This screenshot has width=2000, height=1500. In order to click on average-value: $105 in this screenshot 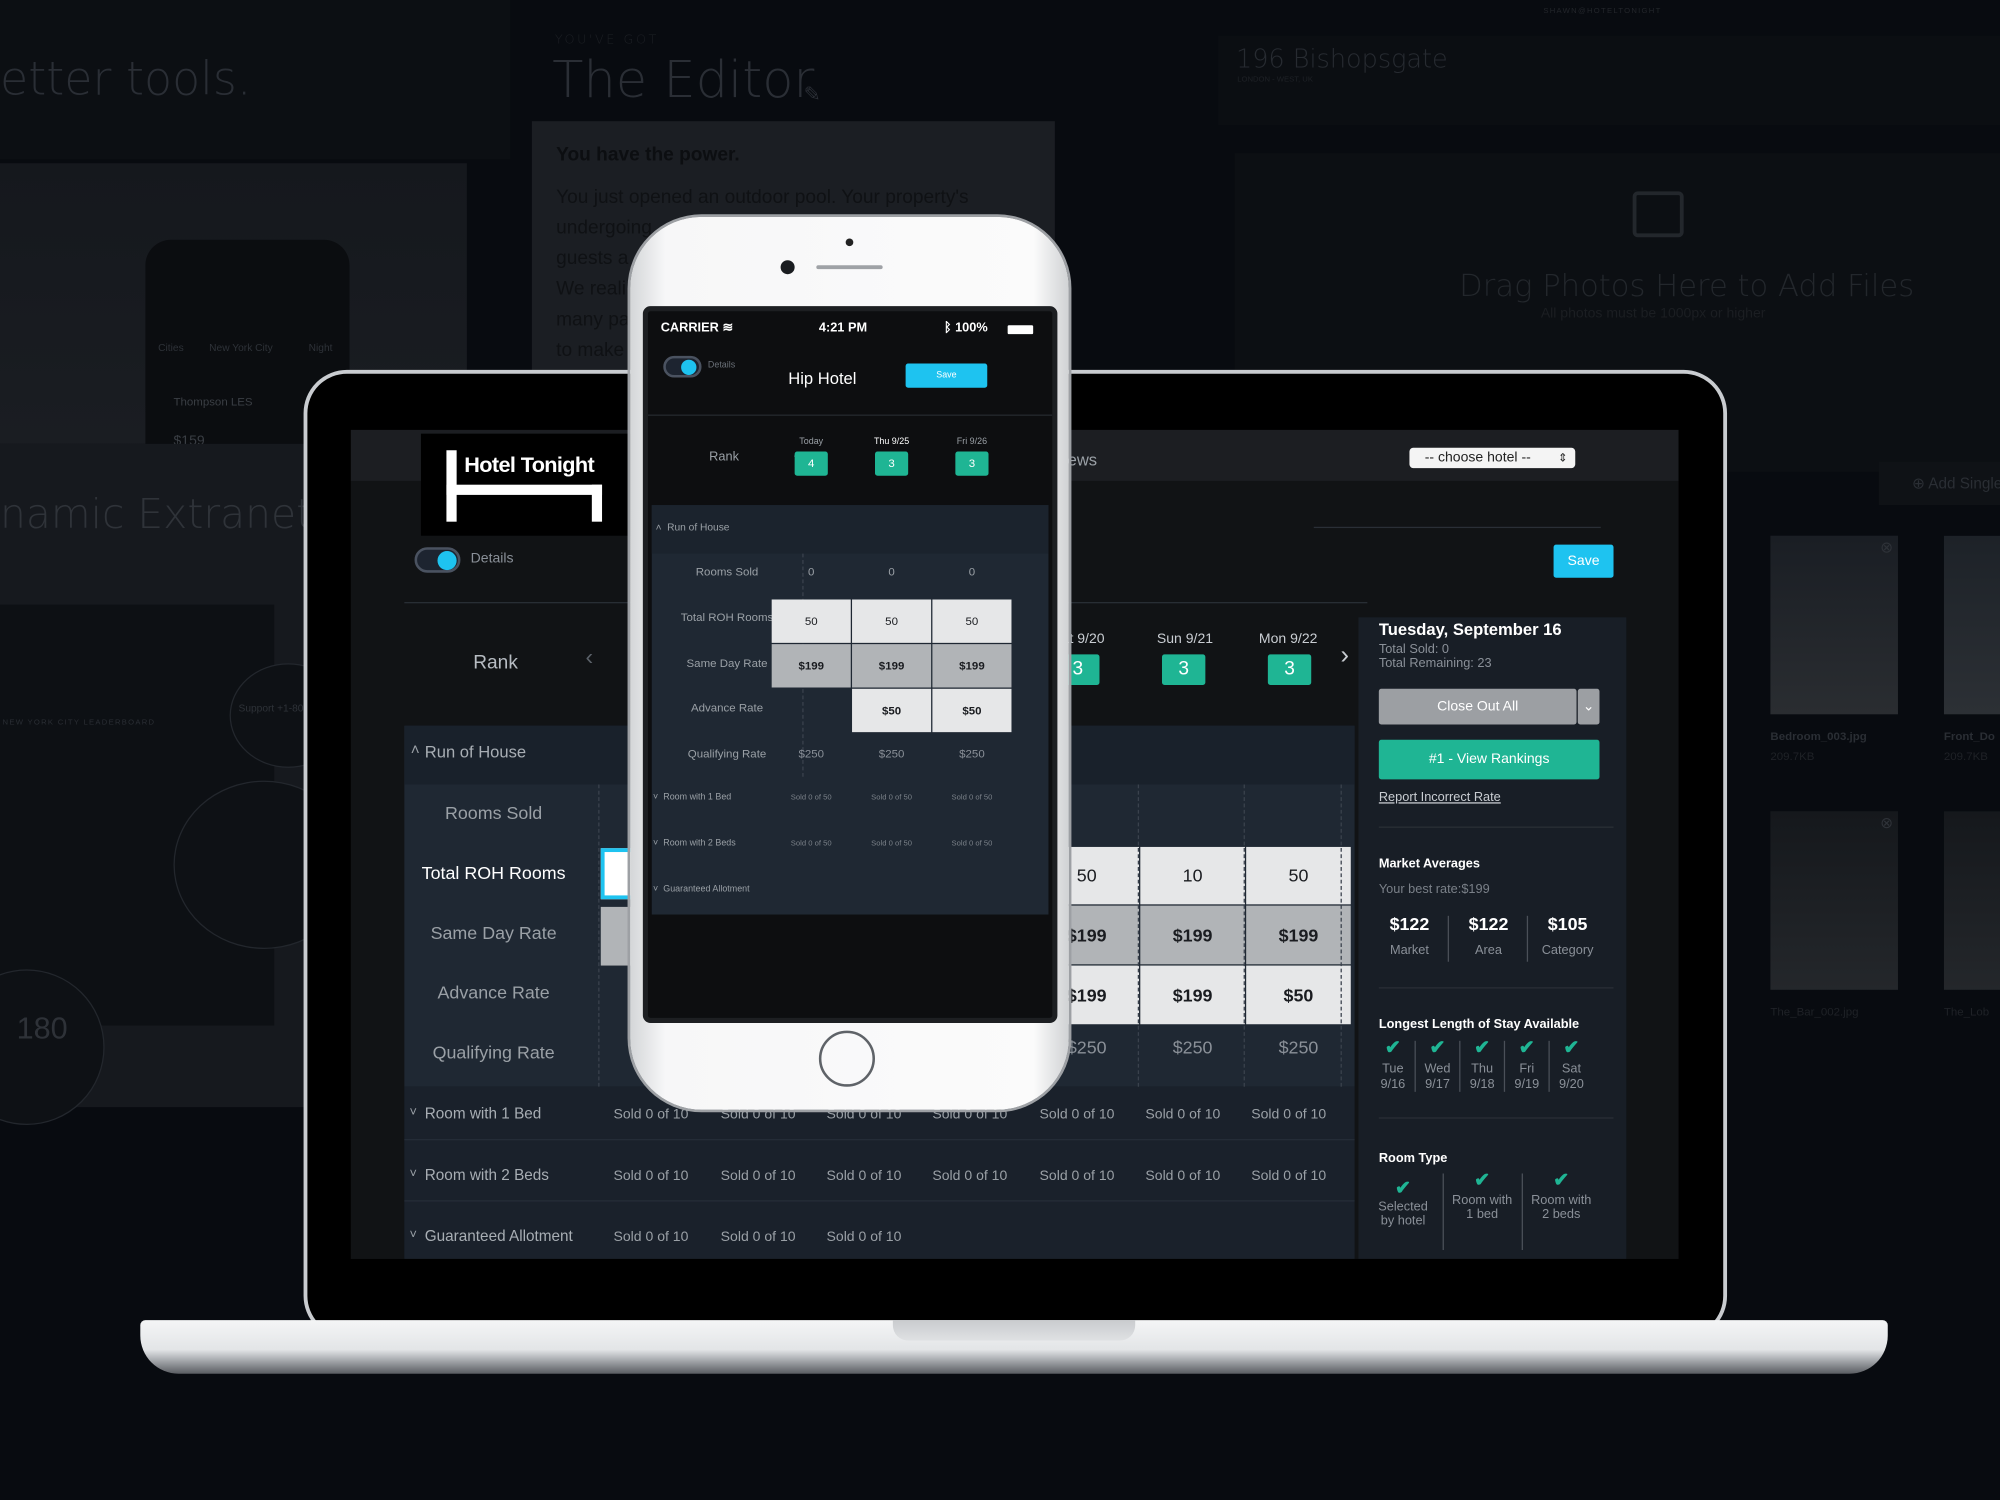, I will do `click(1567, 923)`.